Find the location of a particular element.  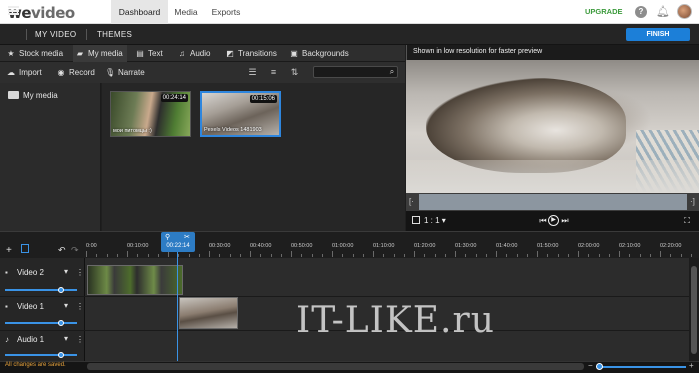

transitions-icon: ◩ is located at coordinates (230, 53).